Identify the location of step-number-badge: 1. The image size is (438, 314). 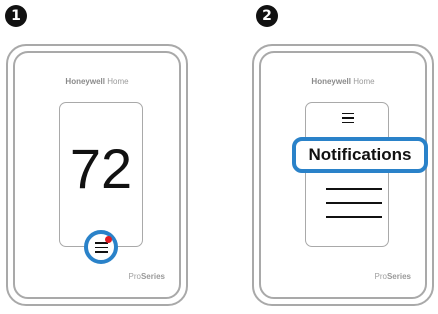
(16, 16).